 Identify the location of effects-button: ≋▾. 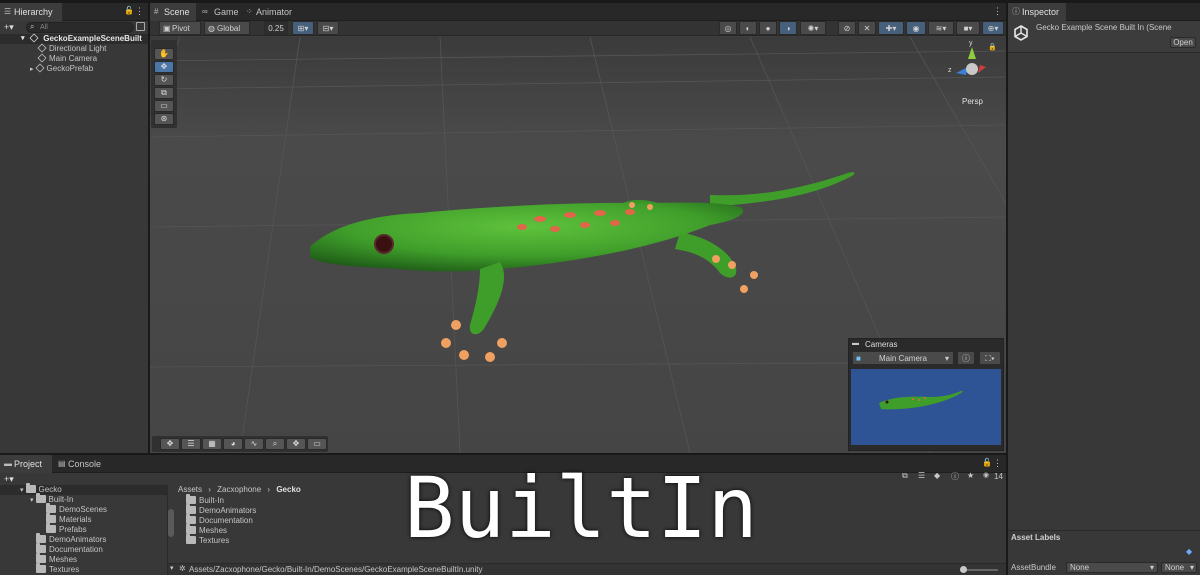
(941, 28).